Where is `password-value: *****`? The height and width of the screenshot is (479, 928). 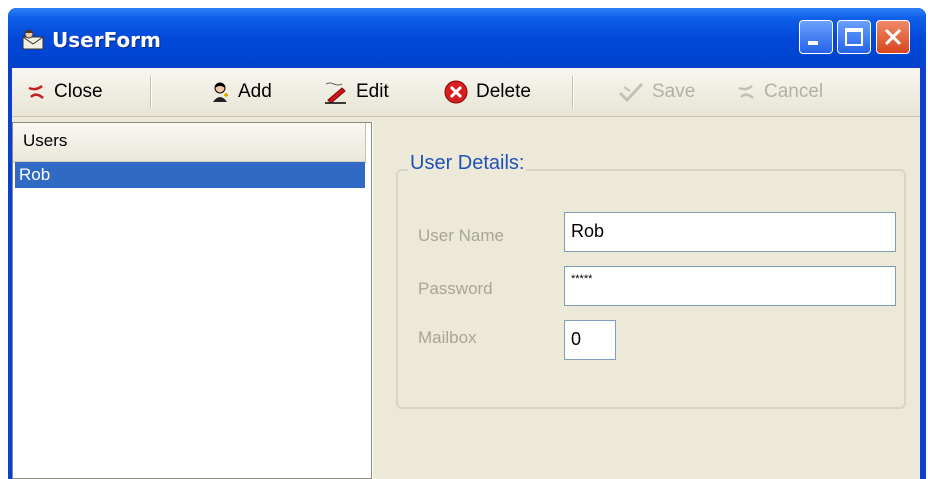
password-value: ***** is located at coordinates (582, 279).